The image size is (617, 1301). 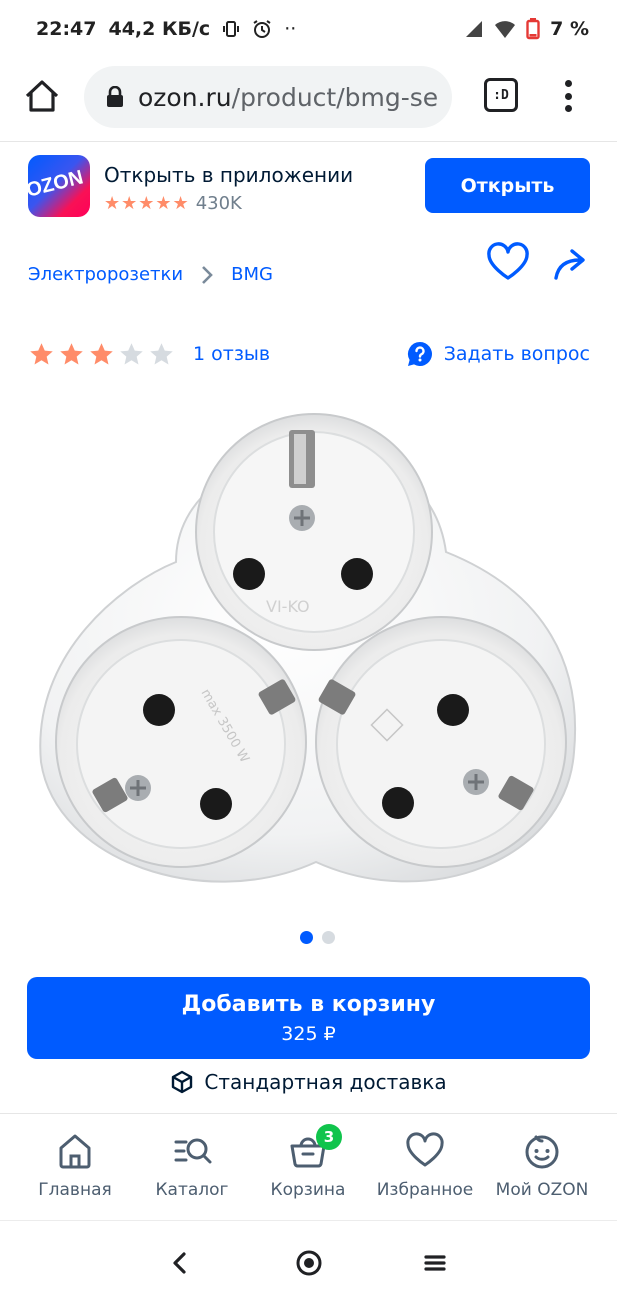 I want to click on alarm-icon, so click(x=262, y=29).